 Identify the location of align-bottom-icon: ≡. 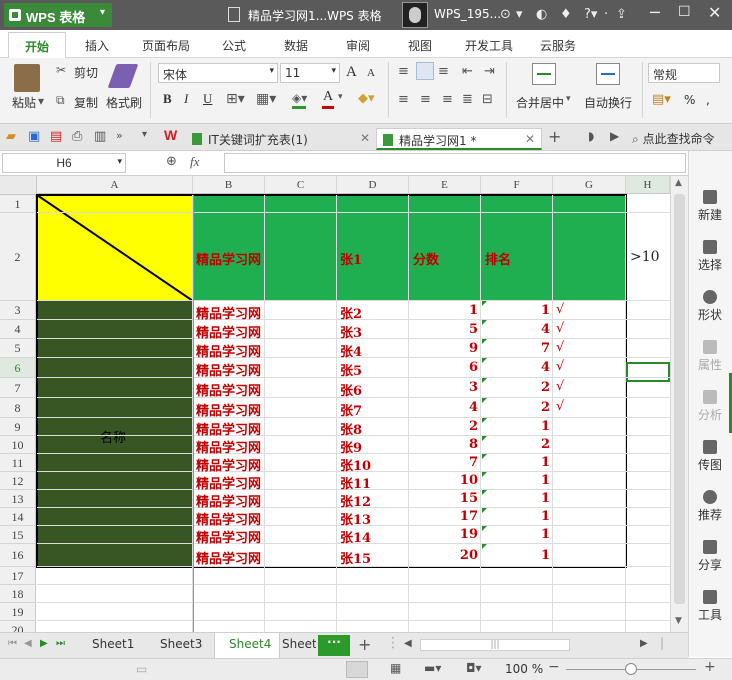
(443, 71).